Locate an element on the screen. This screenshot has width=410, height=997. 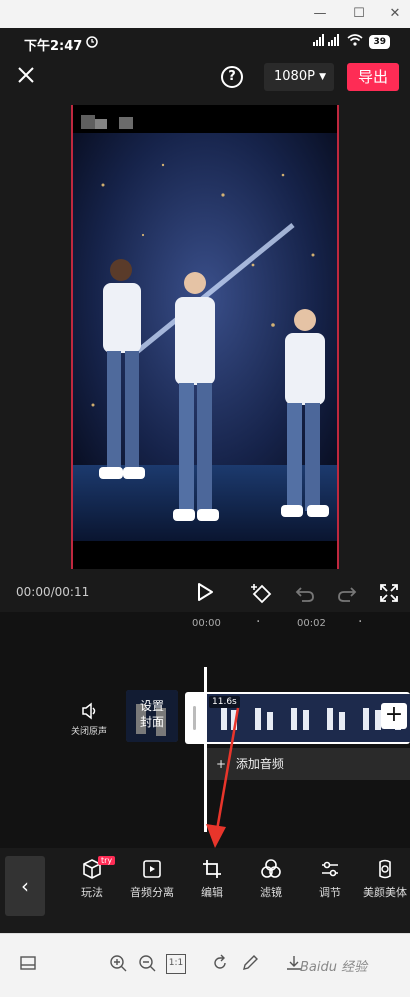
sliders-icon is located at coordinates (330, 869).